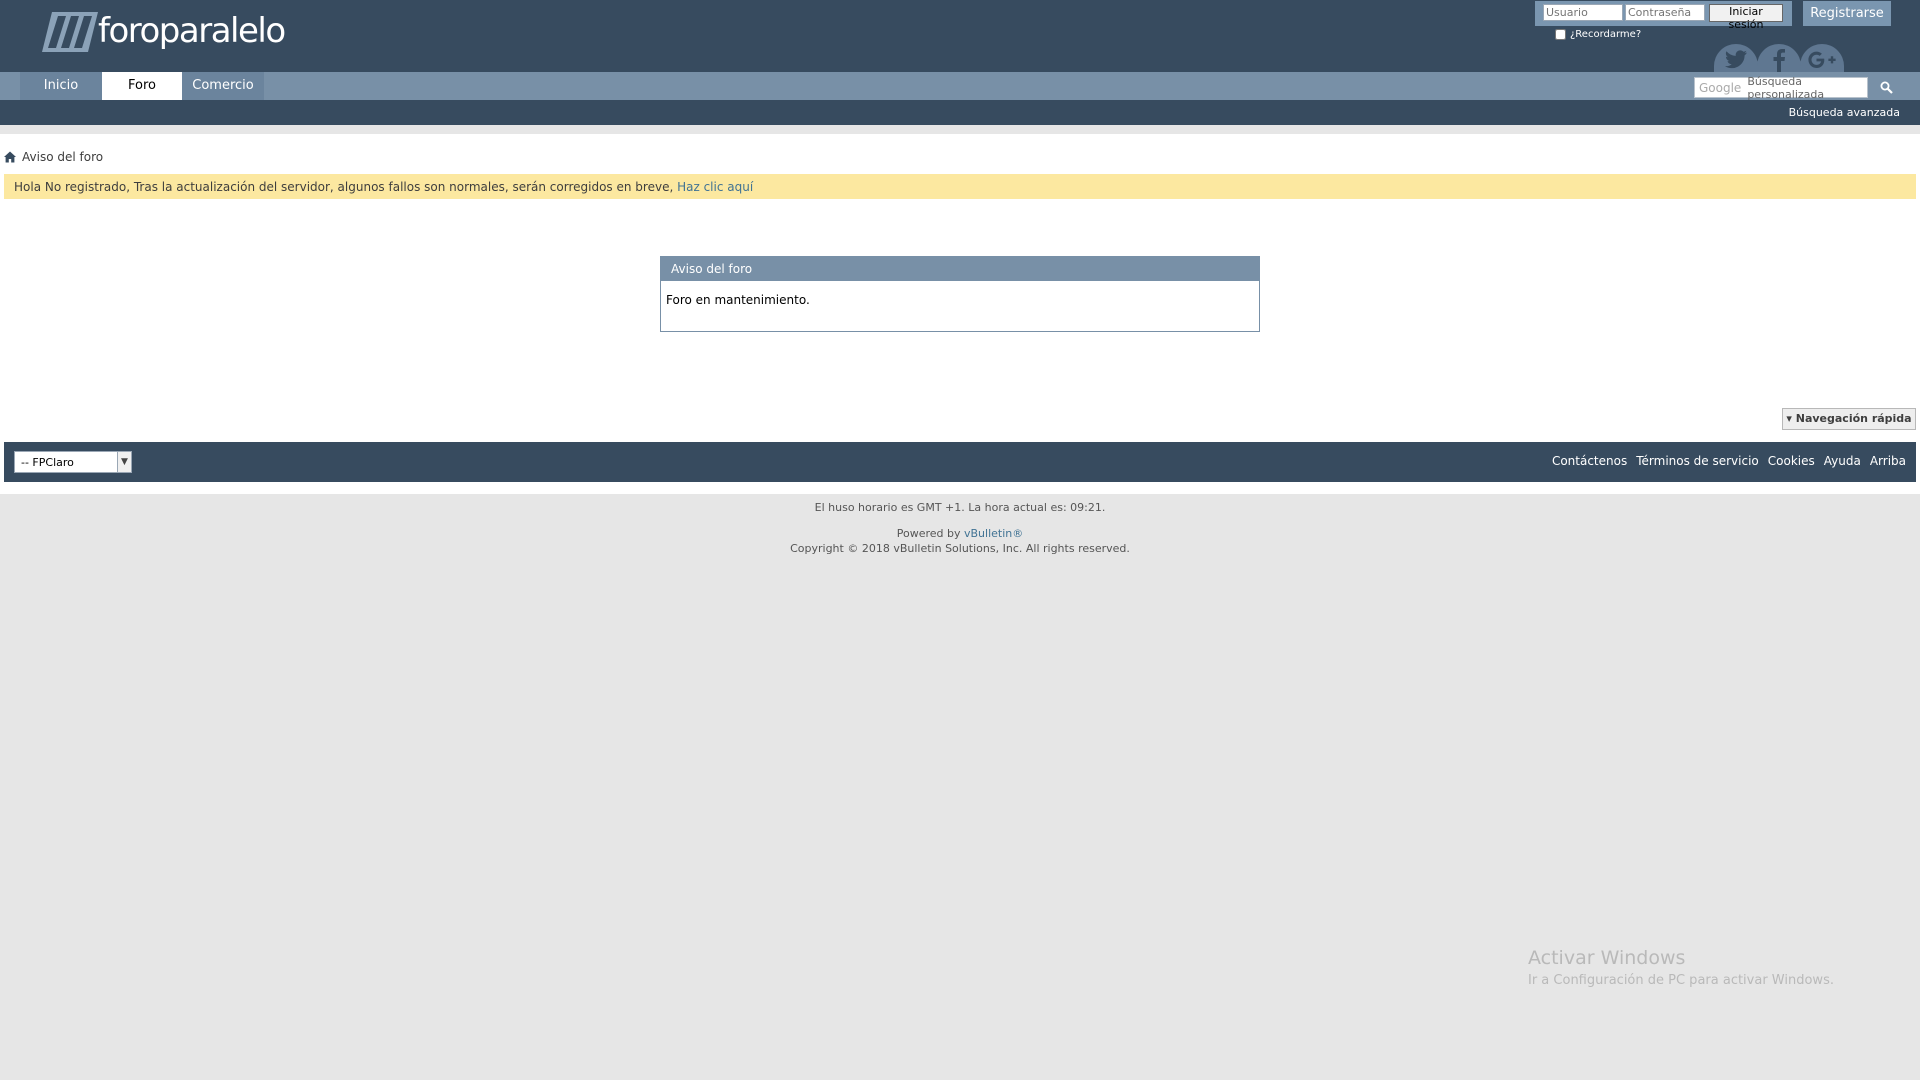 The height and width of the screenshot is (1080, 1920). I want to click on watermark-title: Activar Windows, so click(1607, 958).